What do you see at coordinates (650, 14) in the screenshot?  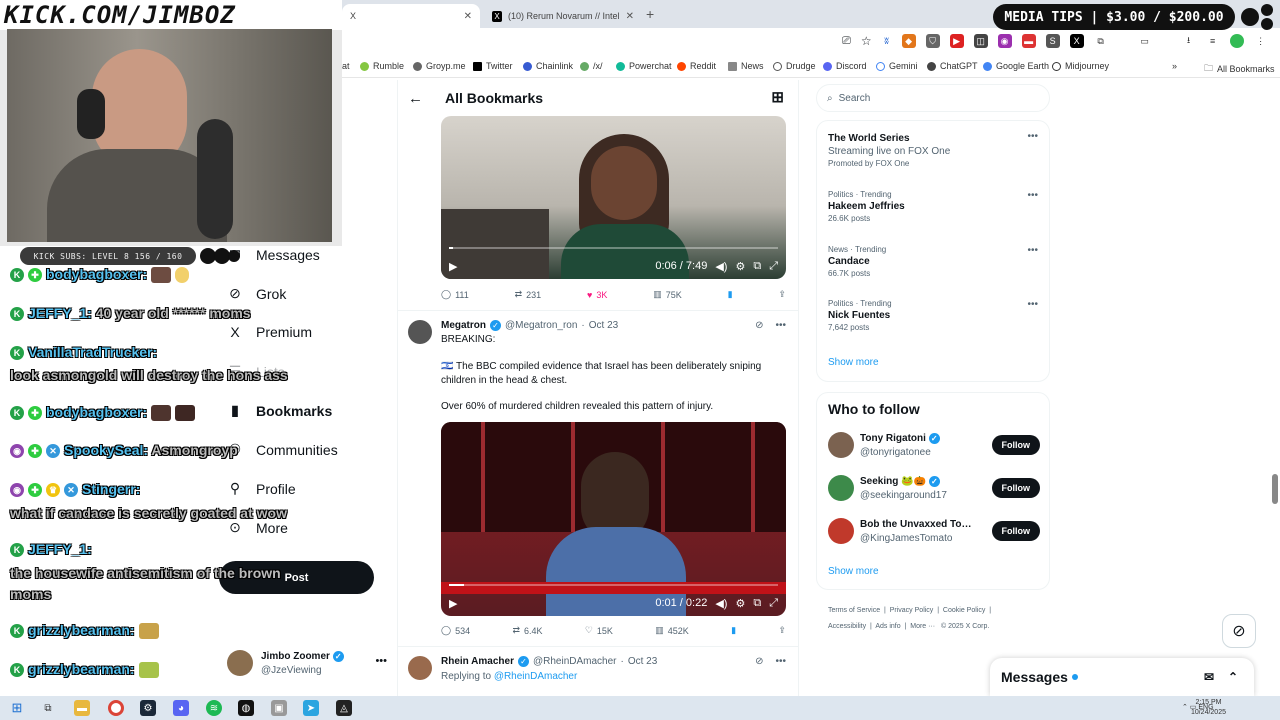 I see `new-tab-icon: +` at bounding box center [650, 14].